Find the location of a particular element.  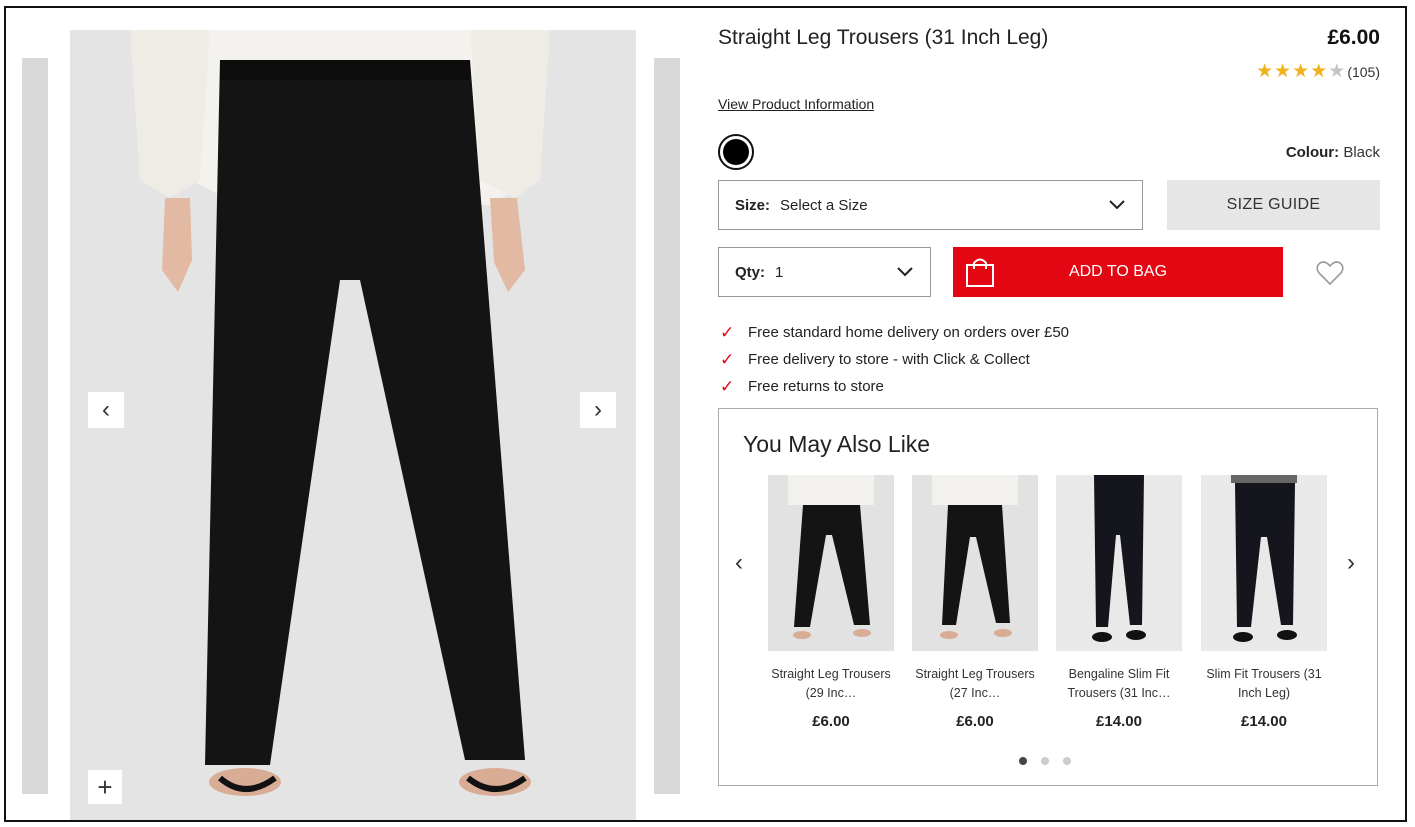

perk-item: ✓ Free returns to store is located at coordinates (894, 386).